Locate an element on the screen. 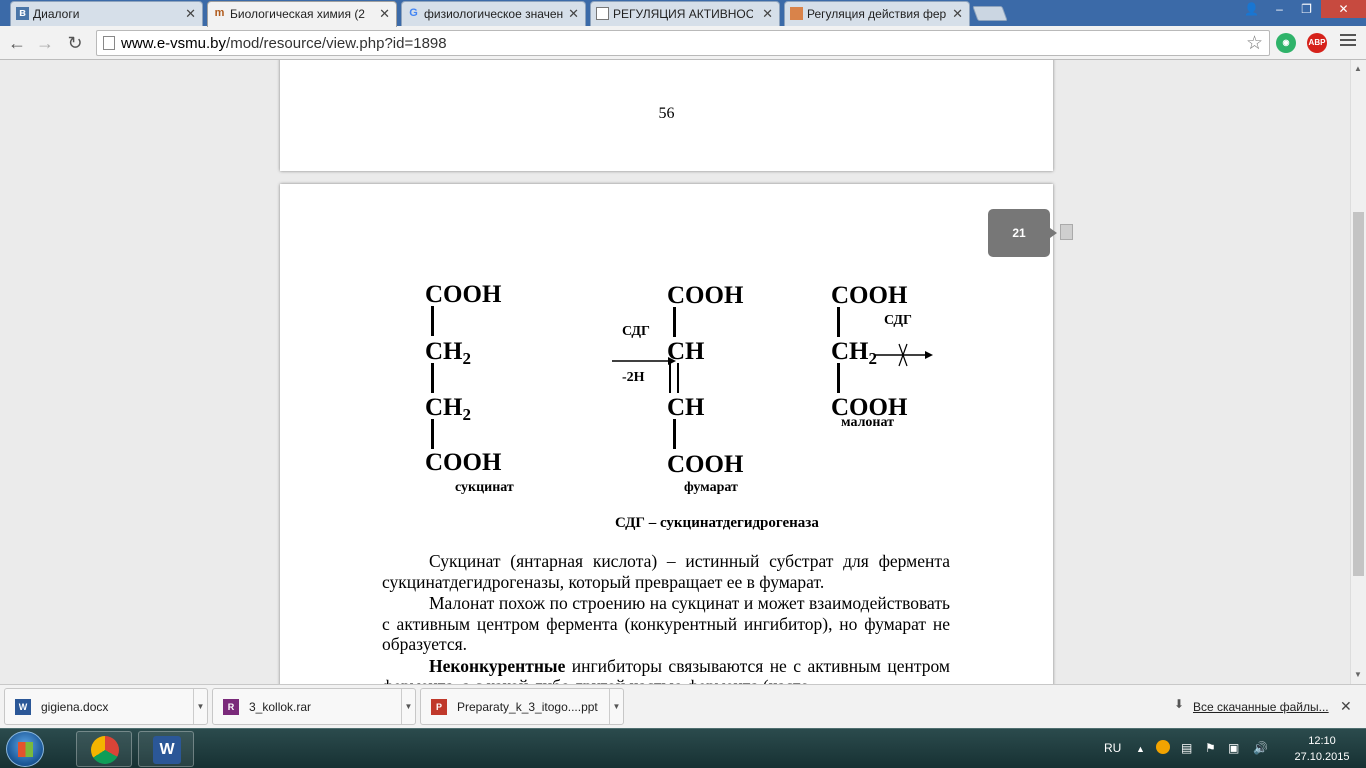  download-arrow-icon: ⬇ is located at coordinates (1179, 704).